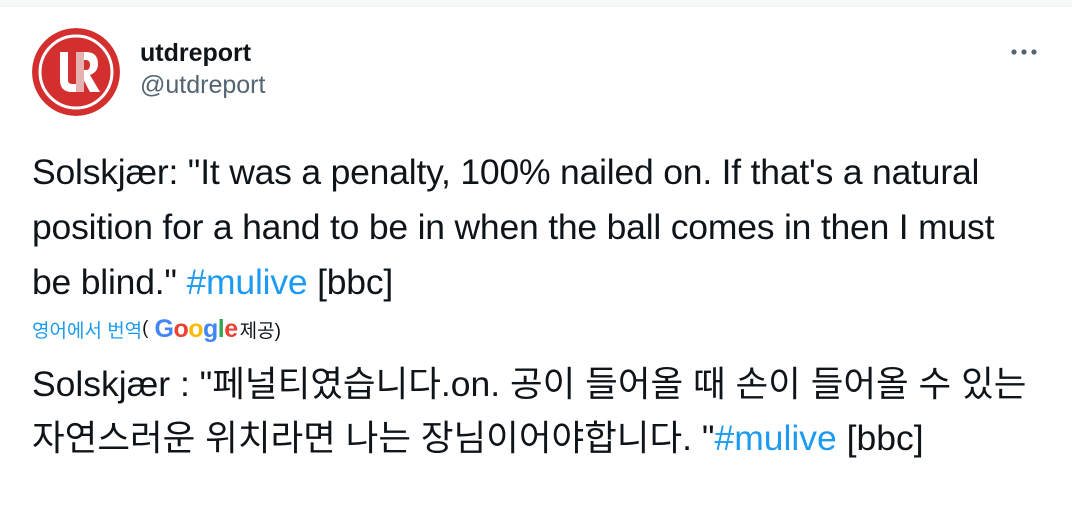 Image resolution: width=1072 pixels, height=528 pixels. Describe the element at coordinates (196, 328) in the screenshot. I see `google-logo: Google` at that location.